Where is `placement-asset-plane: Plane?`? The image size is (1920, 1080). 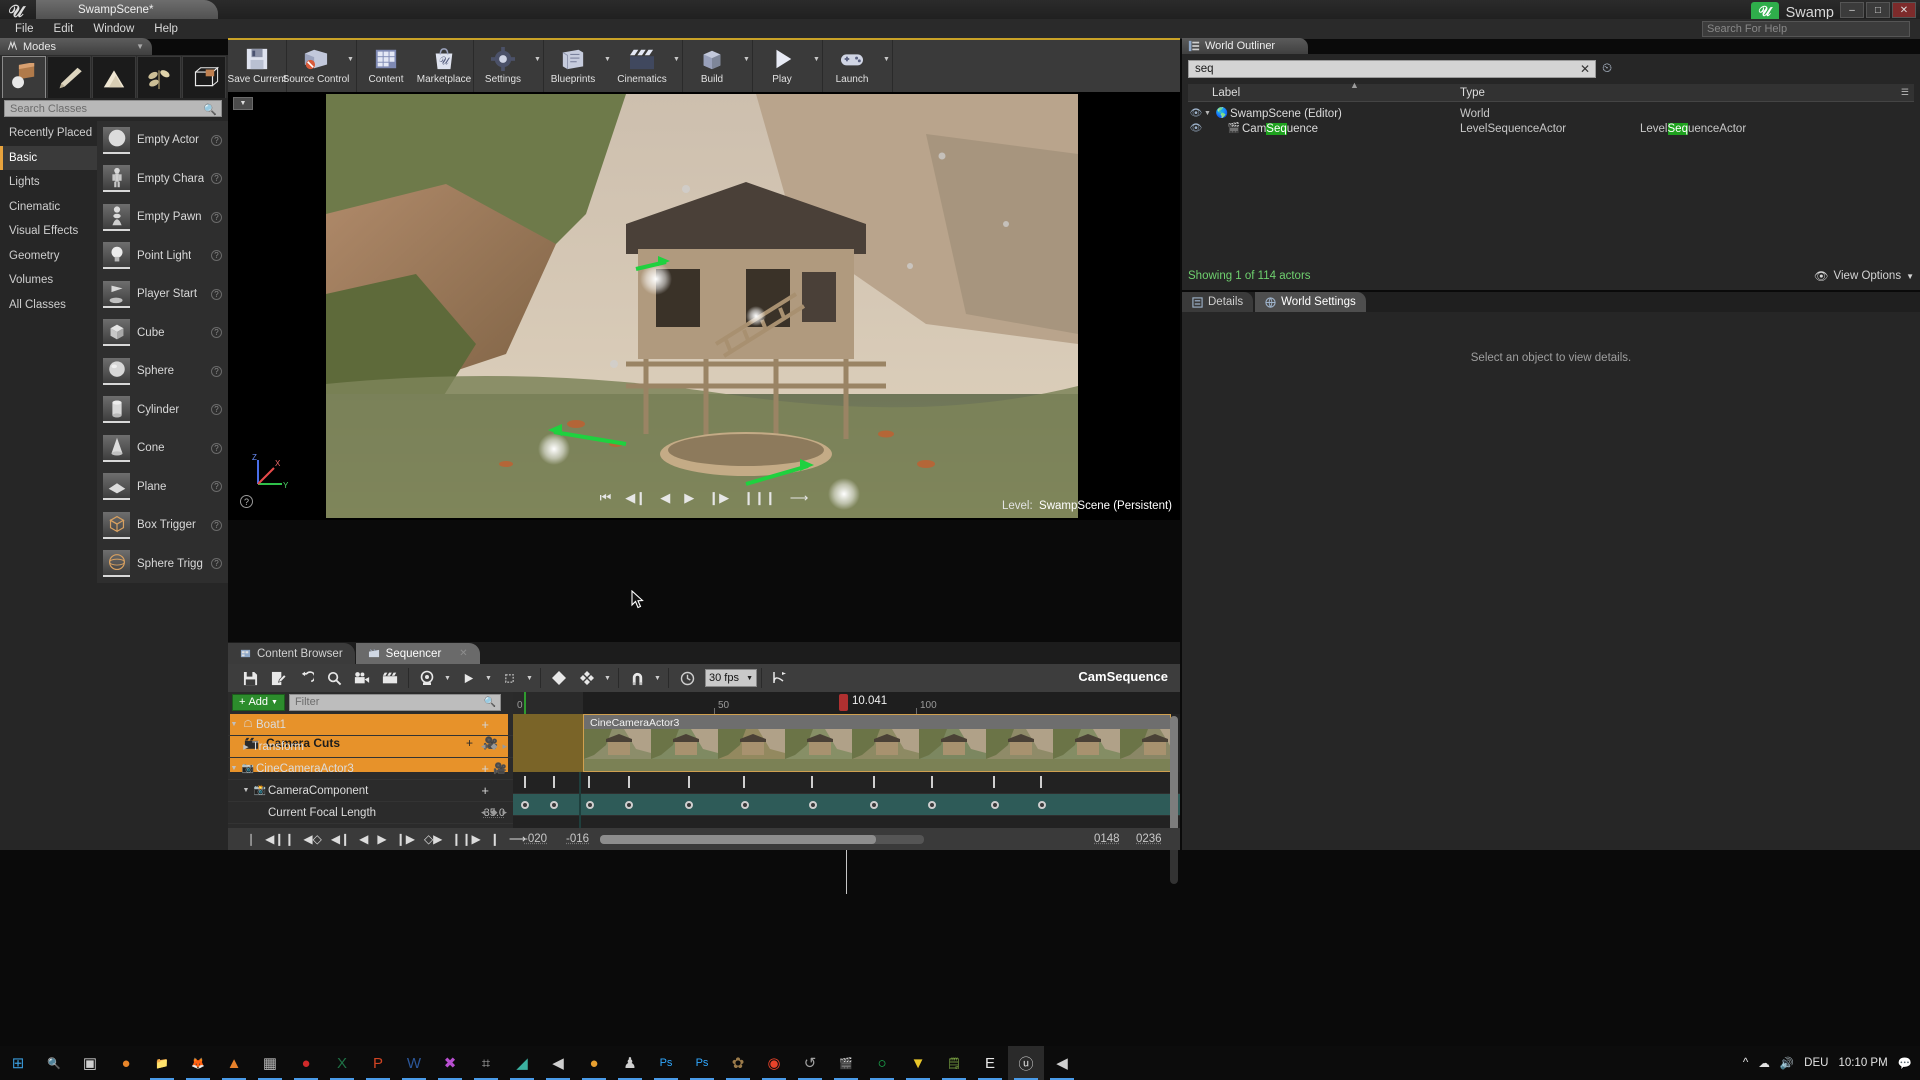
placement-asset-plane: Plane? is located at coordinates (162, 487).